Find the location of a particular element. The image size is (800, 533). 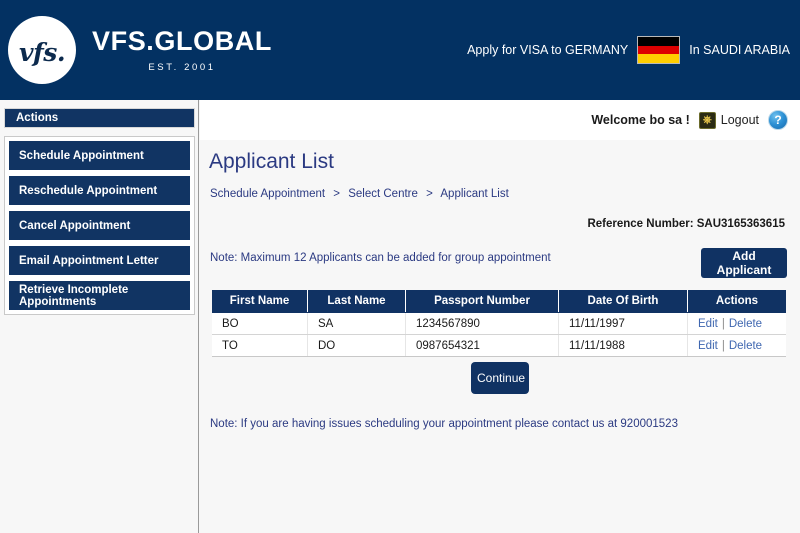

cell-passport-number: 0987654321 is located at coordinates (482, 345).